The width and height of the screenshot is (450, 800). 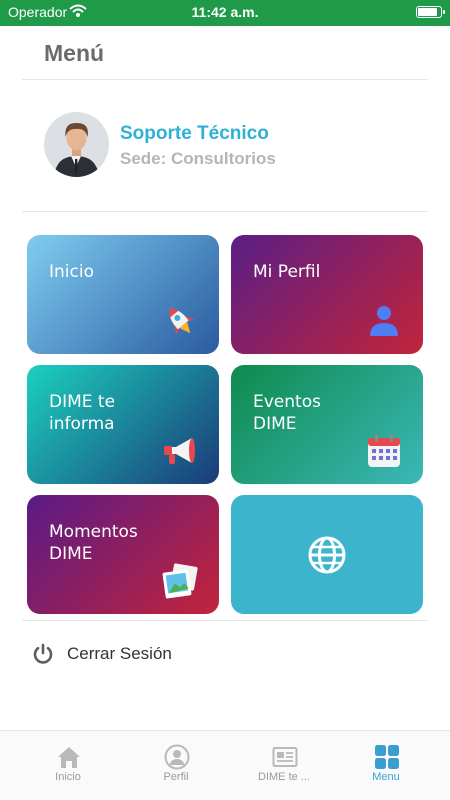 What do you see at coordinates (180, 581) in the screenshot?
I see `photos-icon` at bounding box center [180, 581].